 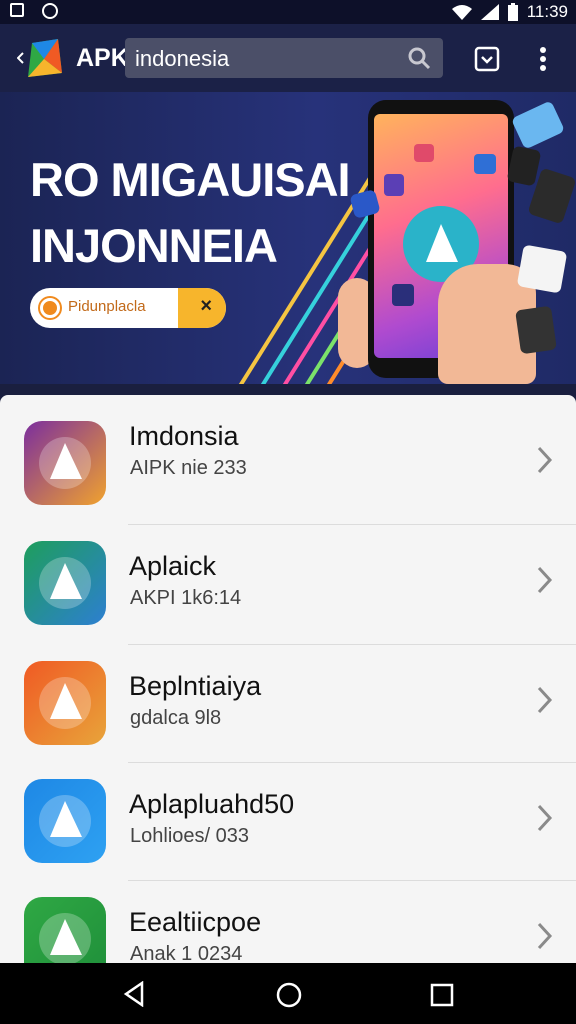 I want to click on home-icon, so click(x=289, y=995).